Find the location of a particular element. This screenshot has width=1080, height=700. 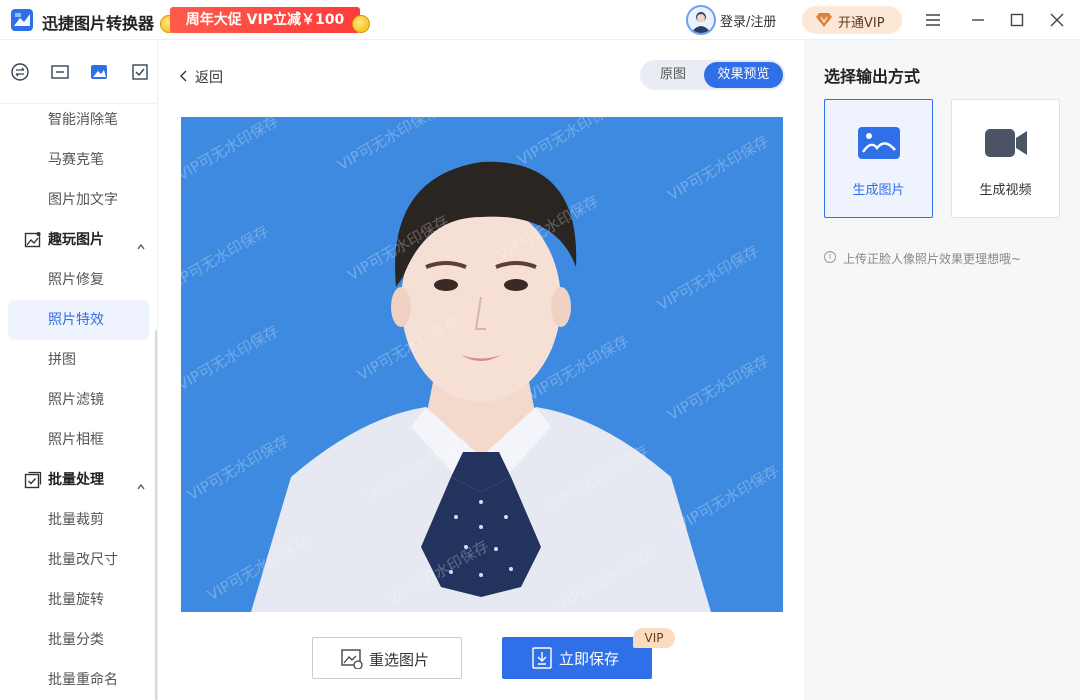

hint-text: 上传正脸人像照片效果更理想哦~ is located at coordinates (932, 259).